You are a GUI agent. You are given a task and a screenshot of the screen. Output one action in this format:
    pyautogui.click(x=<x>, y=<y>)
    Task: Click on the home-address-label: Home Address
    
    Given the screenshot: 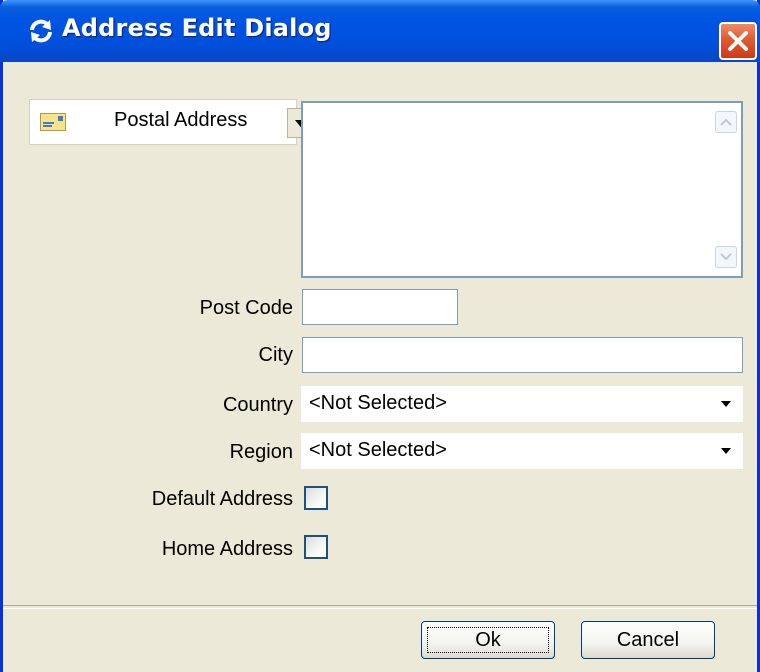 What is the action you would take?
    pyautogui.click(x=227, y=549)
    